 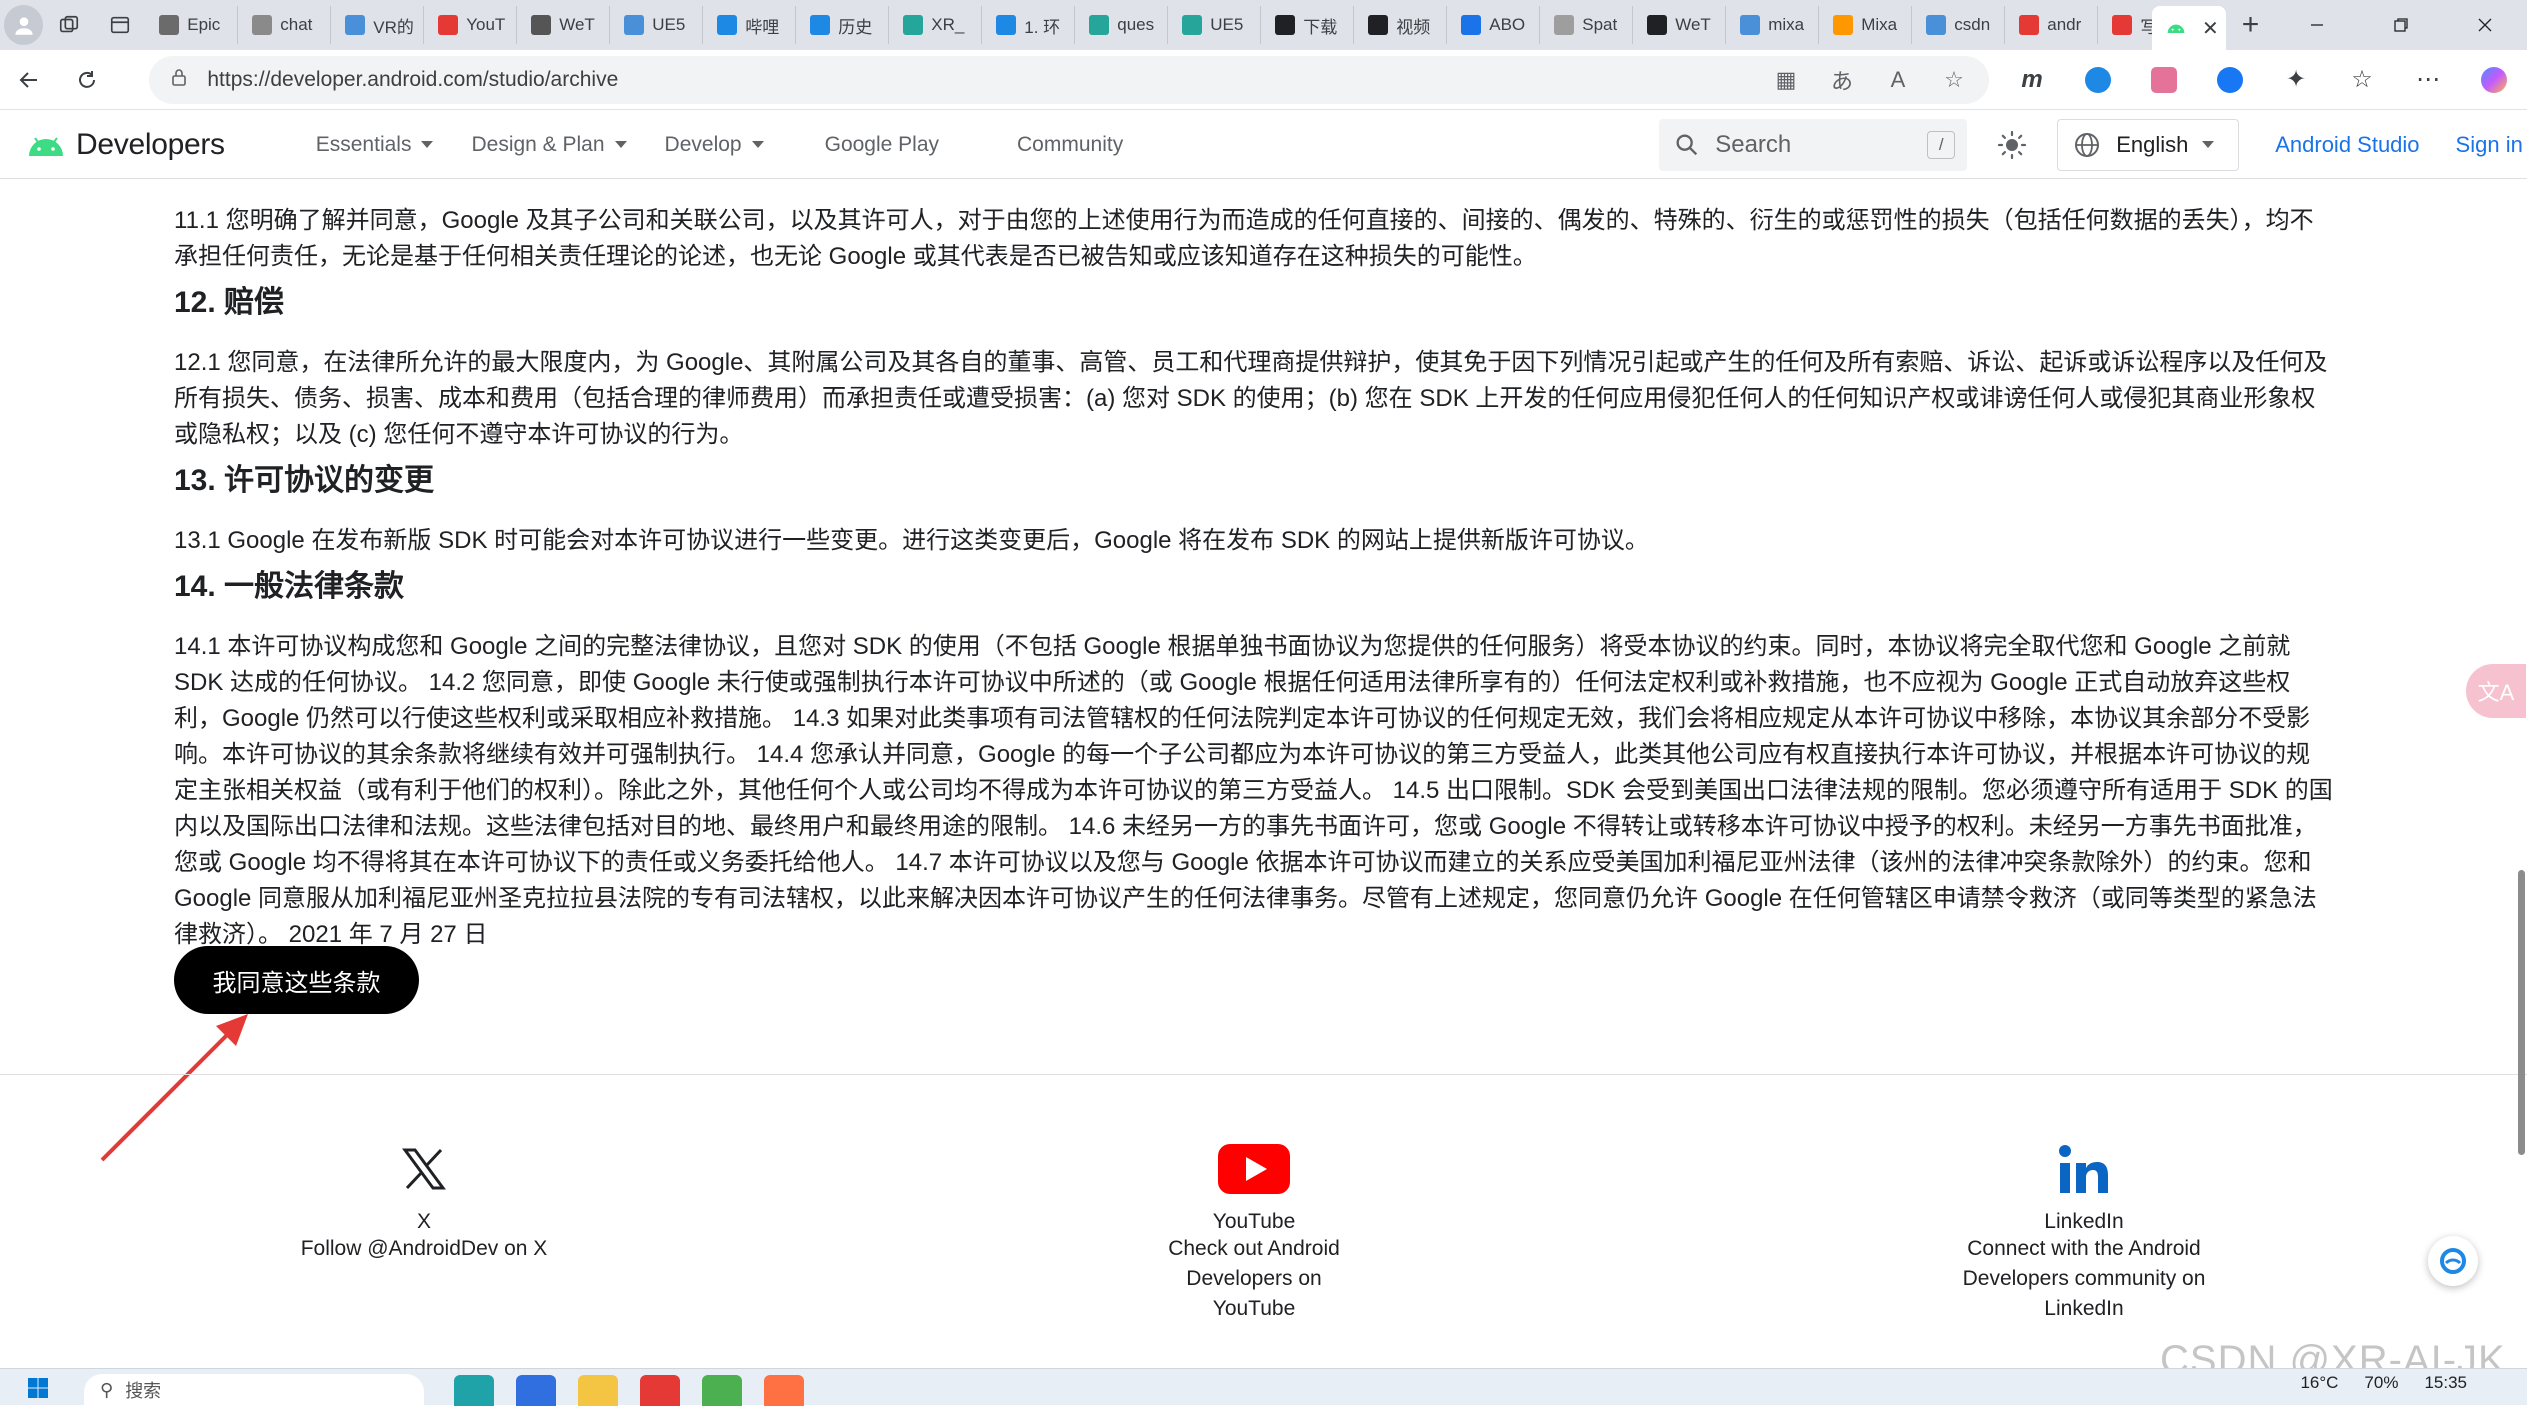 What do you see at coordinates (2494, 80) in the screenshot?
I see `copilot-icon` at bounding box center [2494, 80].